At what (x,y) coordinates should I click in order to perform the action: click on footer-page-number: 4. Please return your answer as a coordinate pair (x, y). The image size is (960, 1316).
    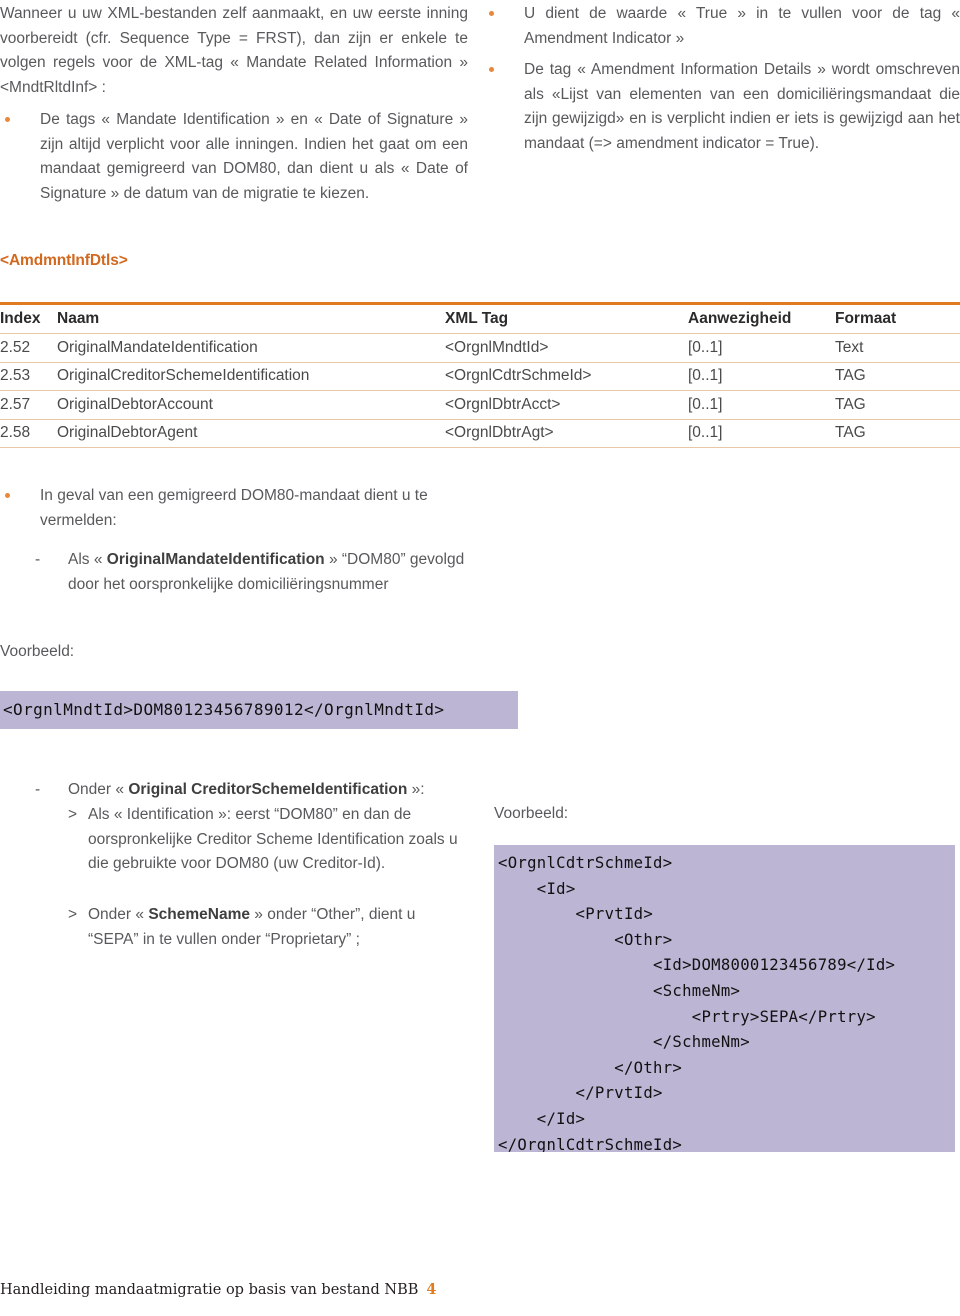
    Looking at the image, I should click on (431, 1289).